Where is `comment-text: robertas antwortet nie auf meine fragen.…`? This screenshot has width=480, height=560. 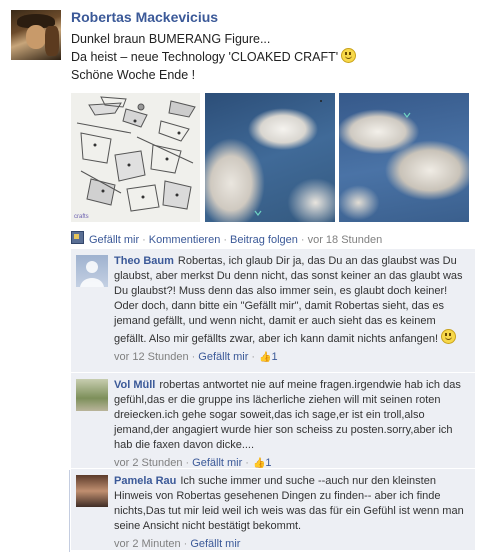 comment-text: robertas antwortet nie auf meine fragen.… is located at coordinates (287, 415).